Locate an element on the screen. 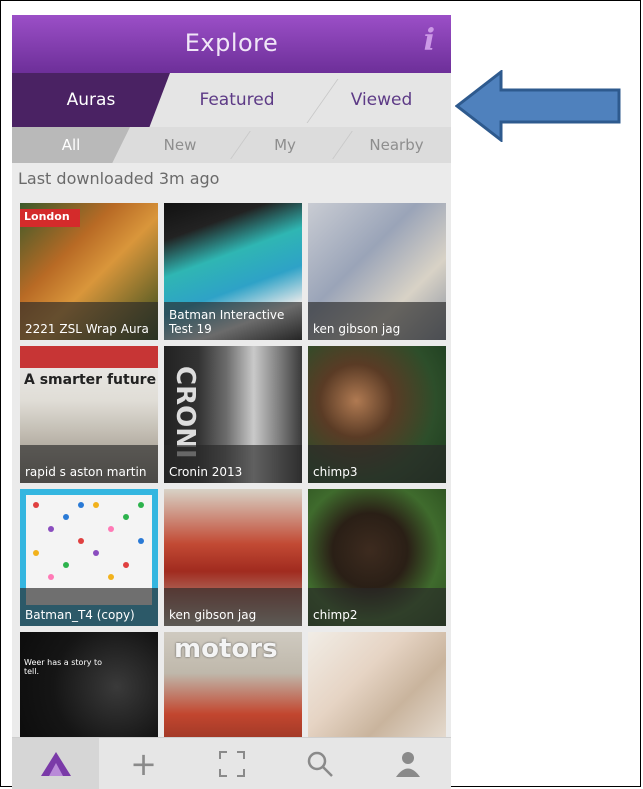  bottom-nav: + is located at coordinates (231, 763).